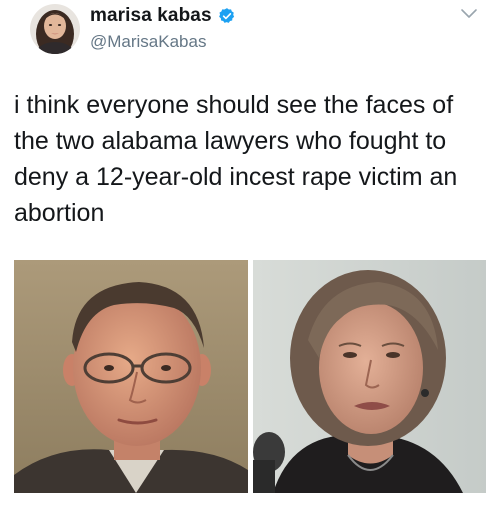 The image size is (500, 518). Describe the element at coordinates (163, 42) in the screenshot. I see `handle: @MarisaKabas` at that location.